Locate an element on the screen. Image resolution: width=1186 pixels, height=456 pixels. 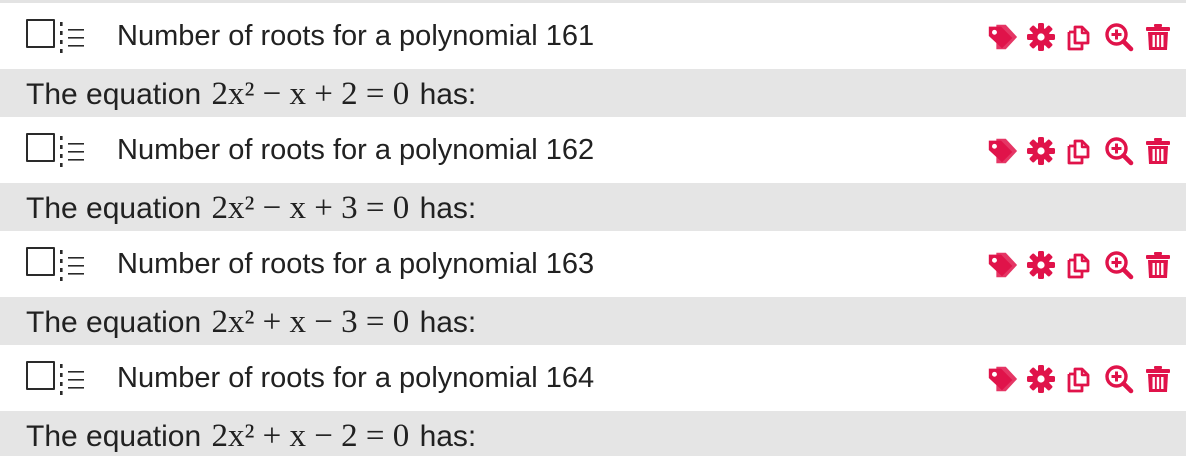
question-statement-row: The equation 2x² − x + 3 = 0 has: is located at coordinates (593, 207).